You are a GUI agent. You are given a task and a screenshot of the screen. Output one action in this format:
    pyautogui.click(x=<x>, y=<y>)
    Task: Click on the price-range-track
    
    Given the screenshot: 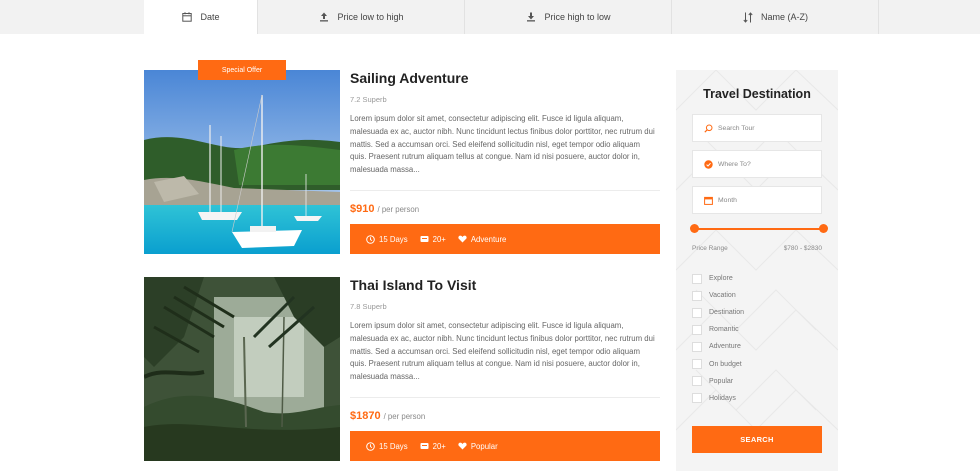 What is the action you would take?
    pyautogui.click(x=759, y=229)
    